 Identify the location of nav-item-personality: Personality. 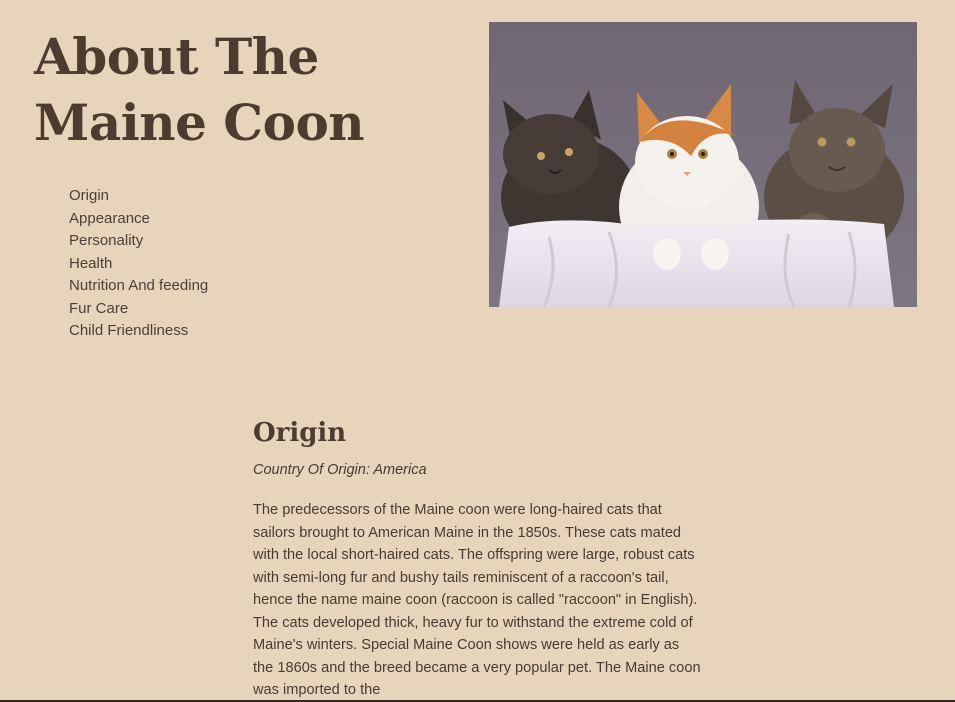
(138, 241).